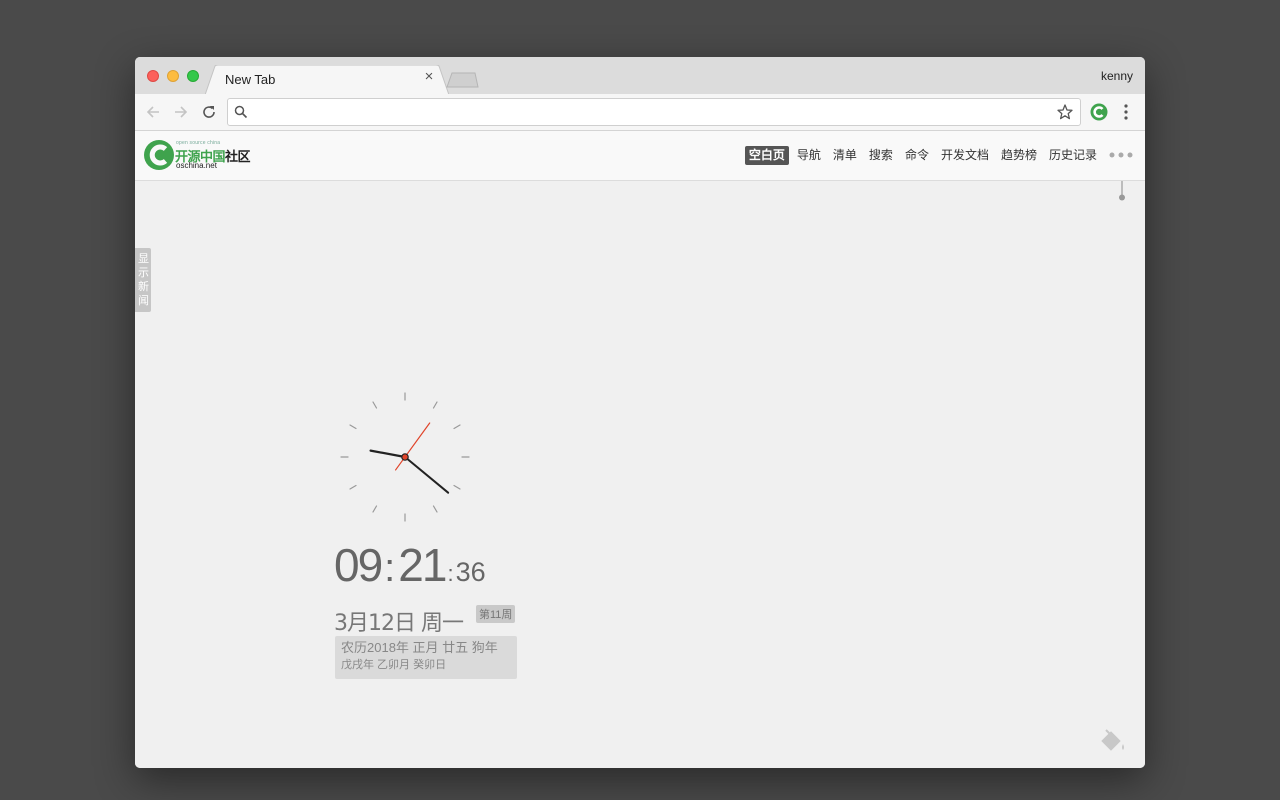  Describe the element at coordinates (1065, 112) in the screenshot. I see `star-icon` at that location.